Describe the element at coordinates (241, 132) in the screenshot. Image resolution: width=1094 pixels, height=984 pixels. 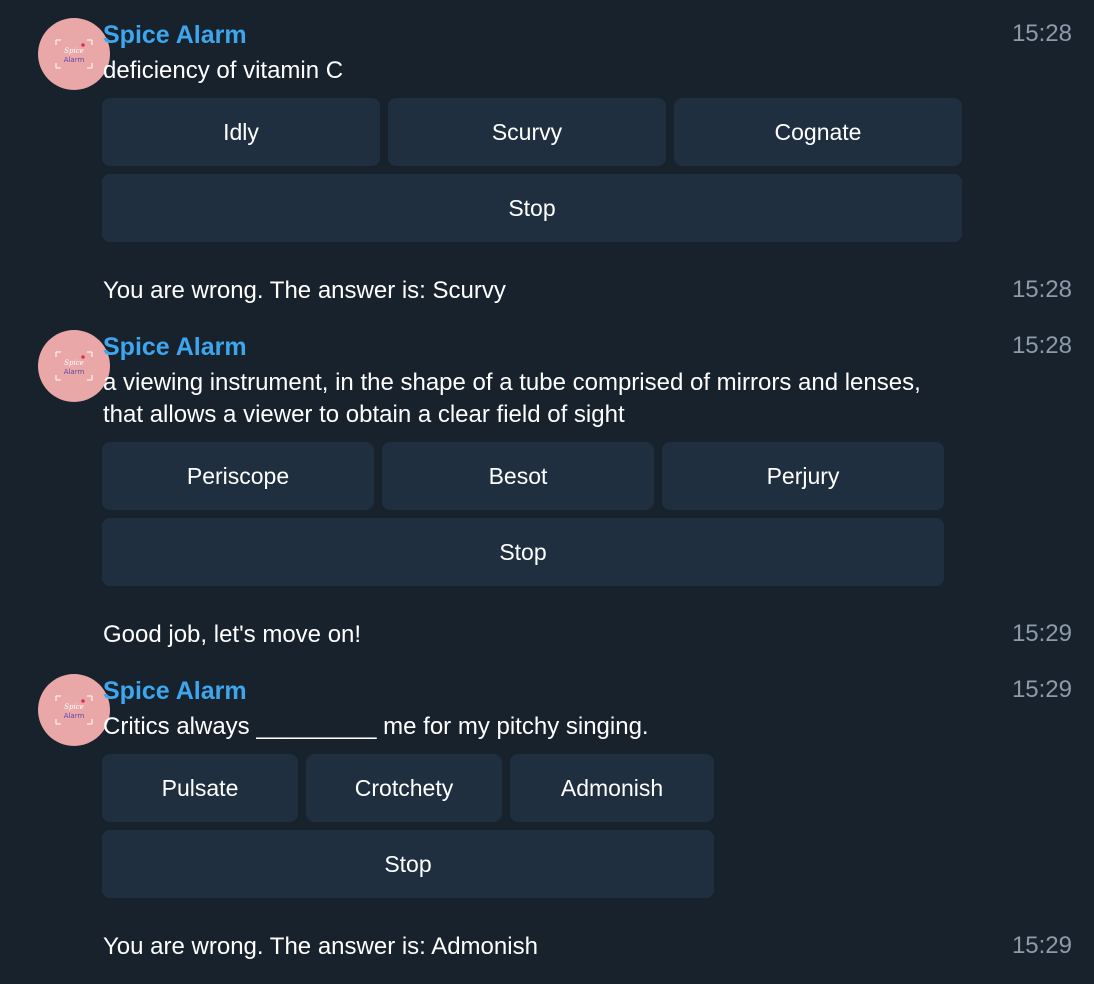
I see `answer-button-idly: Idly` at that location.